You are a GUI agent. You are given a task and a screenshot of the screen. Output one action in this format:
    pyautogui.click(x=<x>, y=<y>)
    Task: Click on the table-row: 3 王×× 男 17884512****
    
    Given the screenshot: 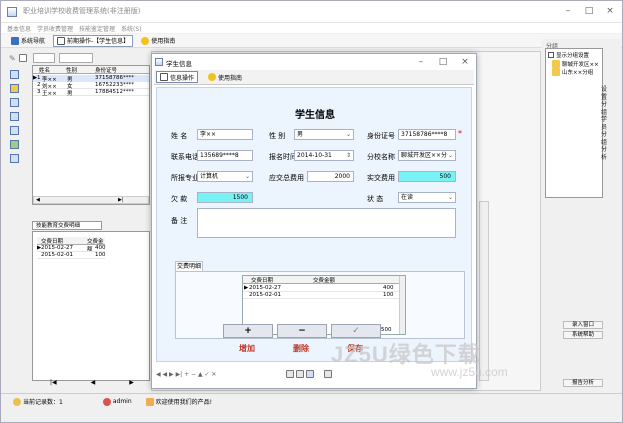 What is the action you would take?
    pyautogui.click(x=91, y=93)
    